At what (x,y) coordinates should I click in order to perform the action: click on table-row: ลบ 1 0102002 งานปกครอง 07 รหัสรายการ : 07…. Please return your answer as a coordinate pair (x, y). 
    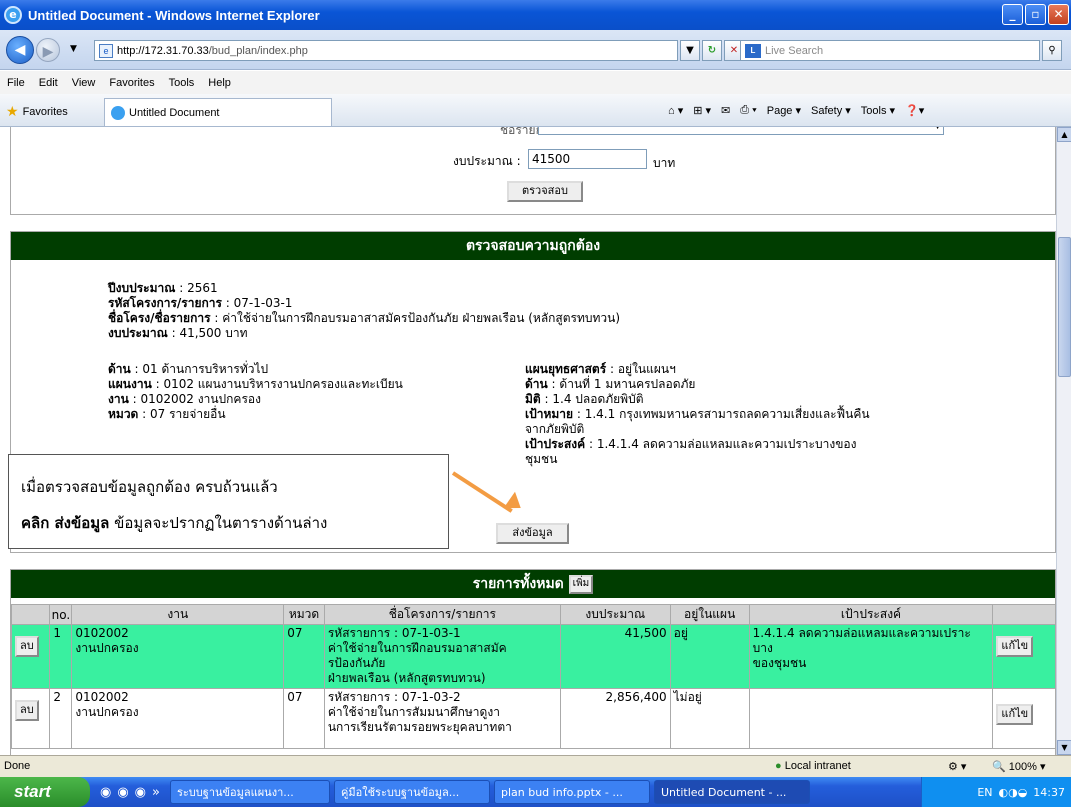
    Looking at the image, I should click on (533, 656).